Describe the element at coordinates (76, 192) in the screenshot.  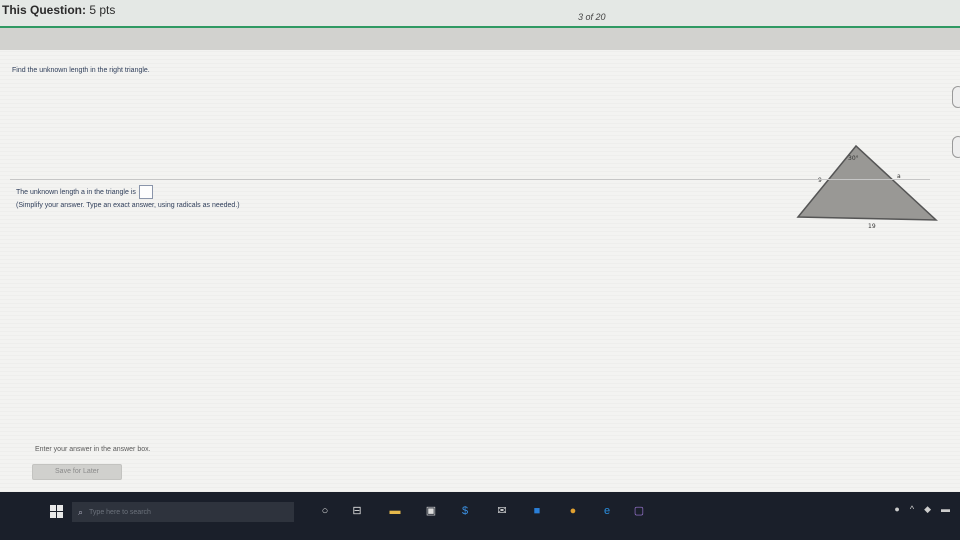
I see `answer-label: The unknown length a in the triangle is` at that location.